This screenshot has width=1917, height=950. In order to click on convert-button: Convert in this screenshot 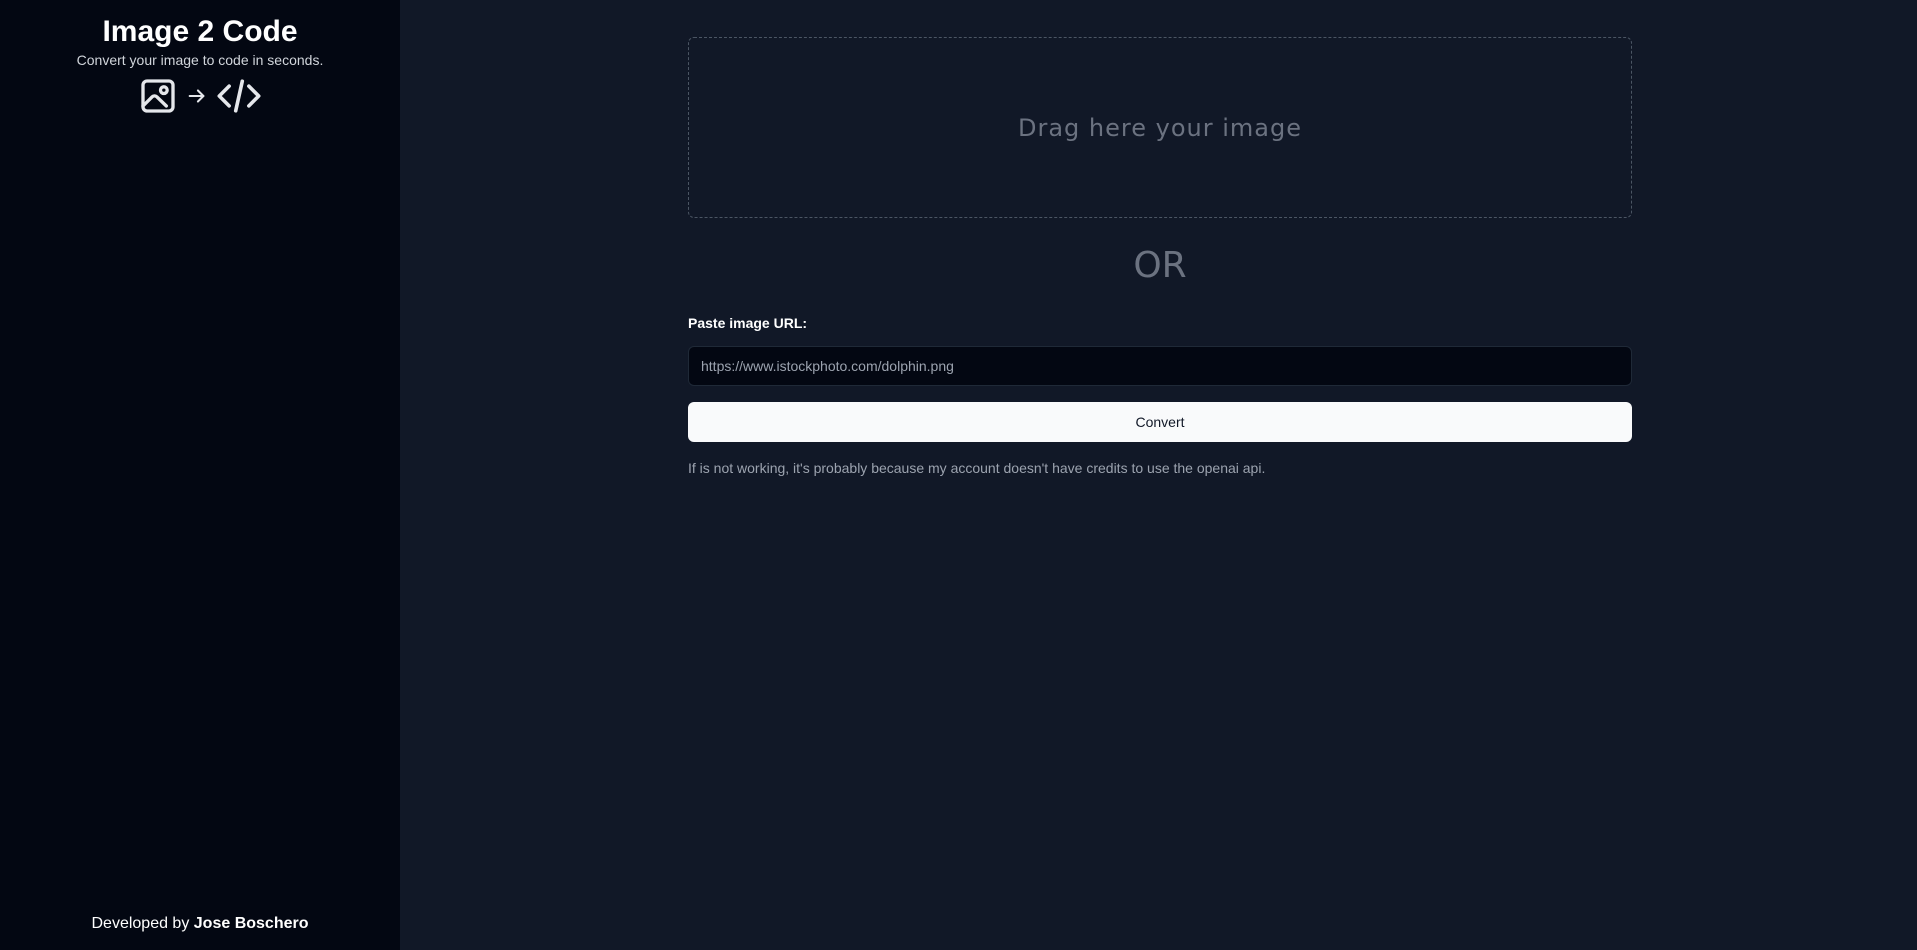, I will do `click(1160, 422)`.